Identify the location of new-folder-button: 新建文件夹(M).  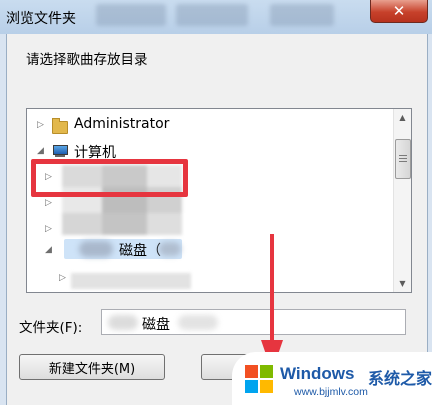
(92, 367).